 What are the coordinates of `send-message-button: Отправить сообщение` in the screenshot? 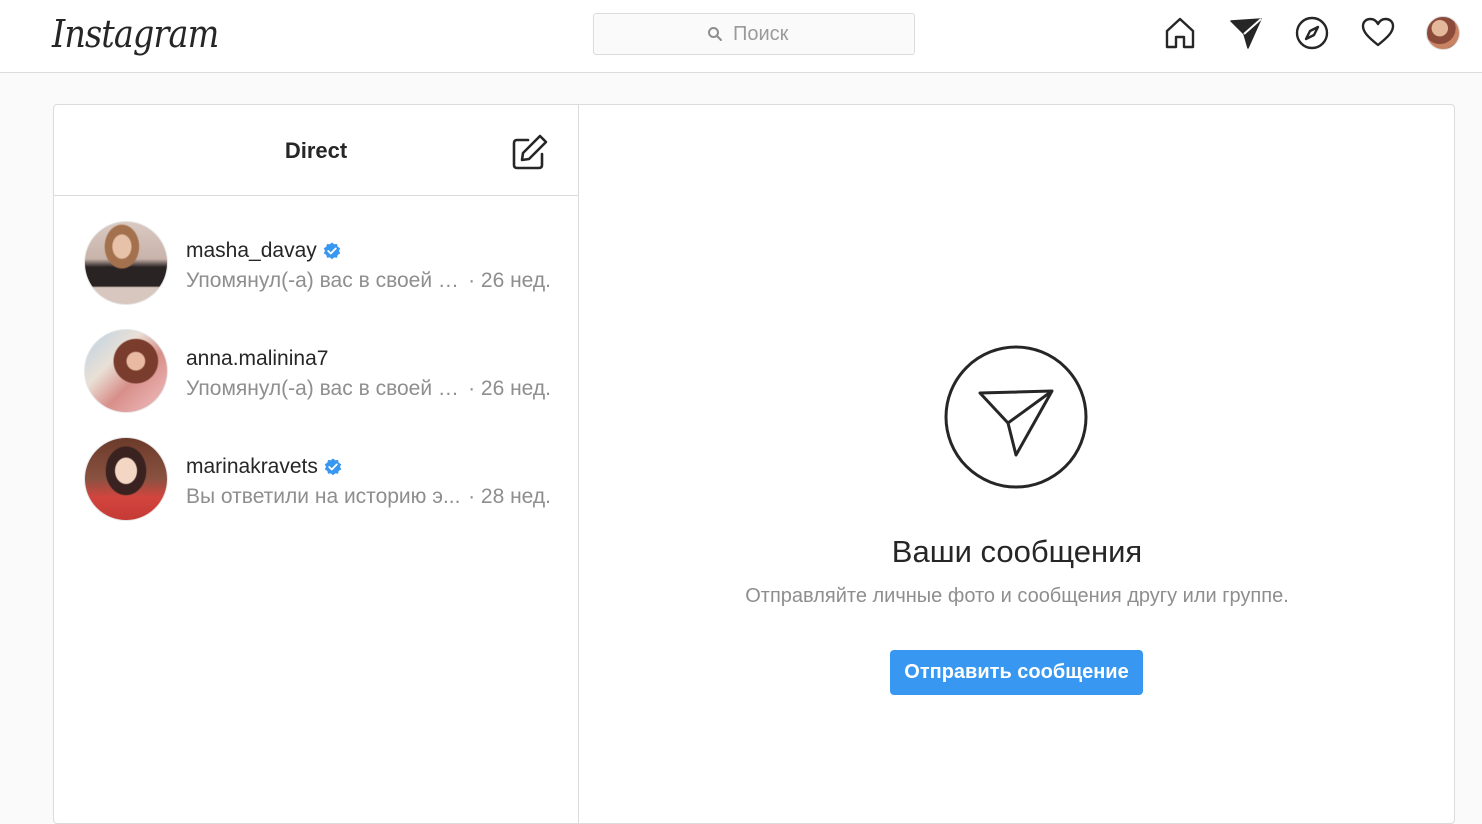 It's located at (1016, 672).